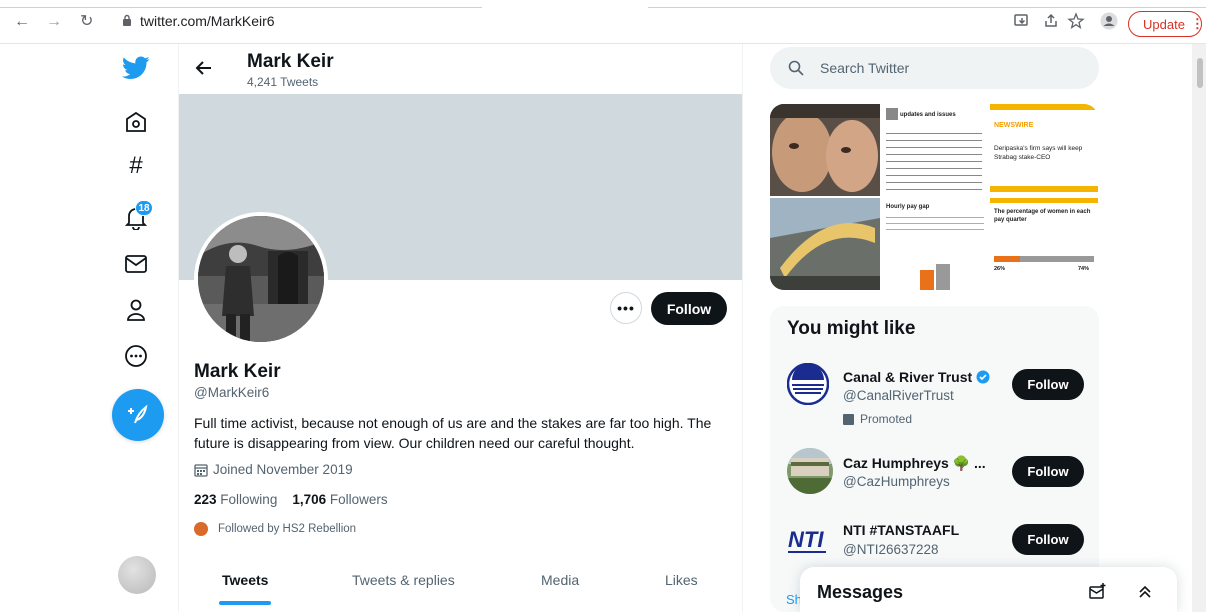  Describe the element at coordinates (201, 470) in the screenshot. I see `calendar-icon` at that location.